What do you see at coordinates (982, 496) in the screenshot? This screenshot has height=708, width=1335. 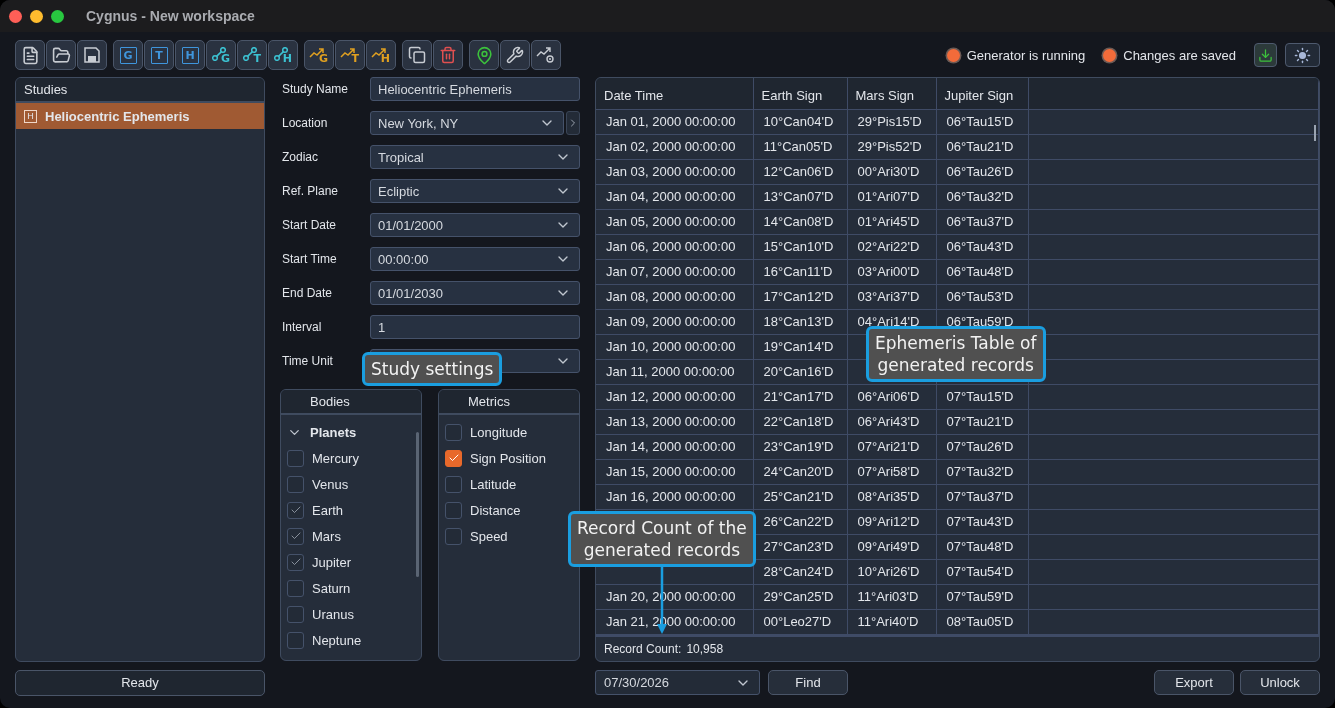 I see `table-cell: 07°Tau37'D` at bounding box center [982, 496].